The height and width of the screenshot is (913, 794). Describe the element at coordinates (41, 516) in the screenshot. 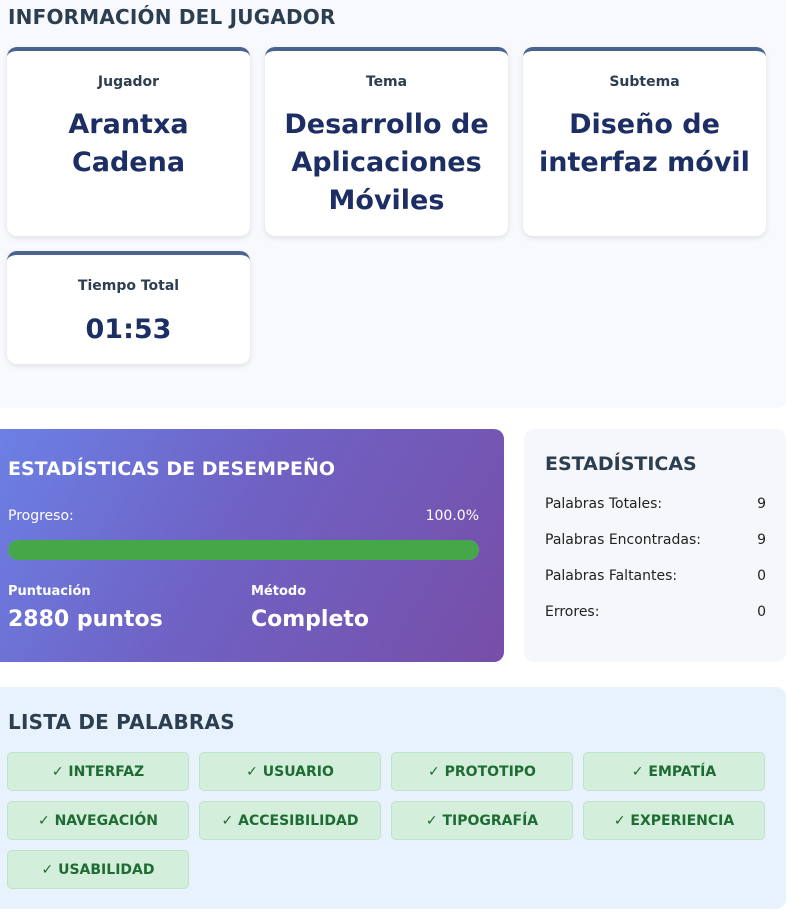

I see `progress-label: Progreso:` at that location.